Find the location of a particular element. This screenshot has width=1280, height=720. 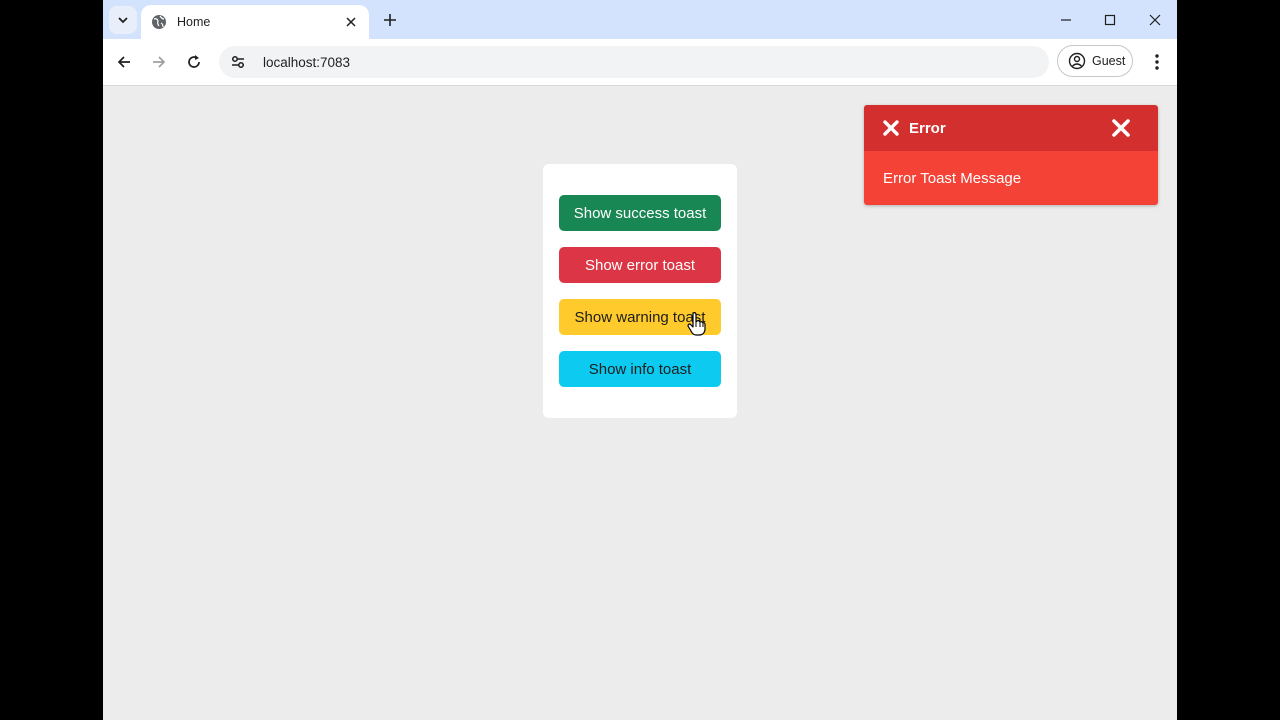

address-url: localhost:7083 is located at coordinates (306, 62).